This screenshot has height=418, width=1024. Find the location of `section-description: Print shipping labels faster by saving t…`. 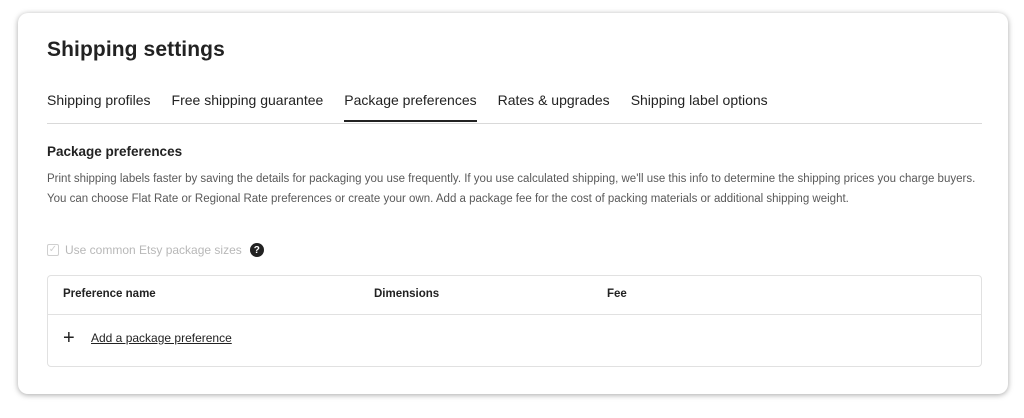

section-description: Print shipping labels faster by saving t… is located at coordinates (511, 189).